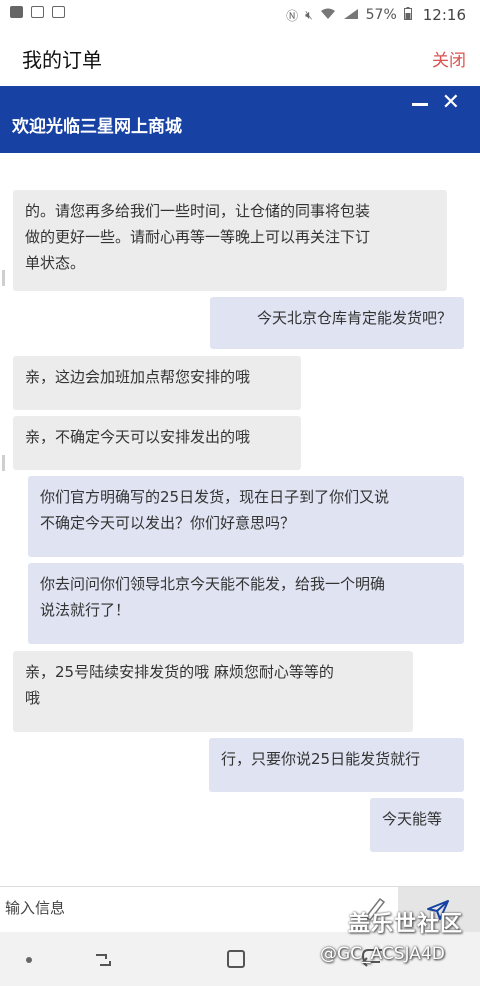 The width and height of the screenshot is (480, 986). Describe the element at coordinates (29, 960) in the screenshot. I see `nav-dot-icon` at that location.